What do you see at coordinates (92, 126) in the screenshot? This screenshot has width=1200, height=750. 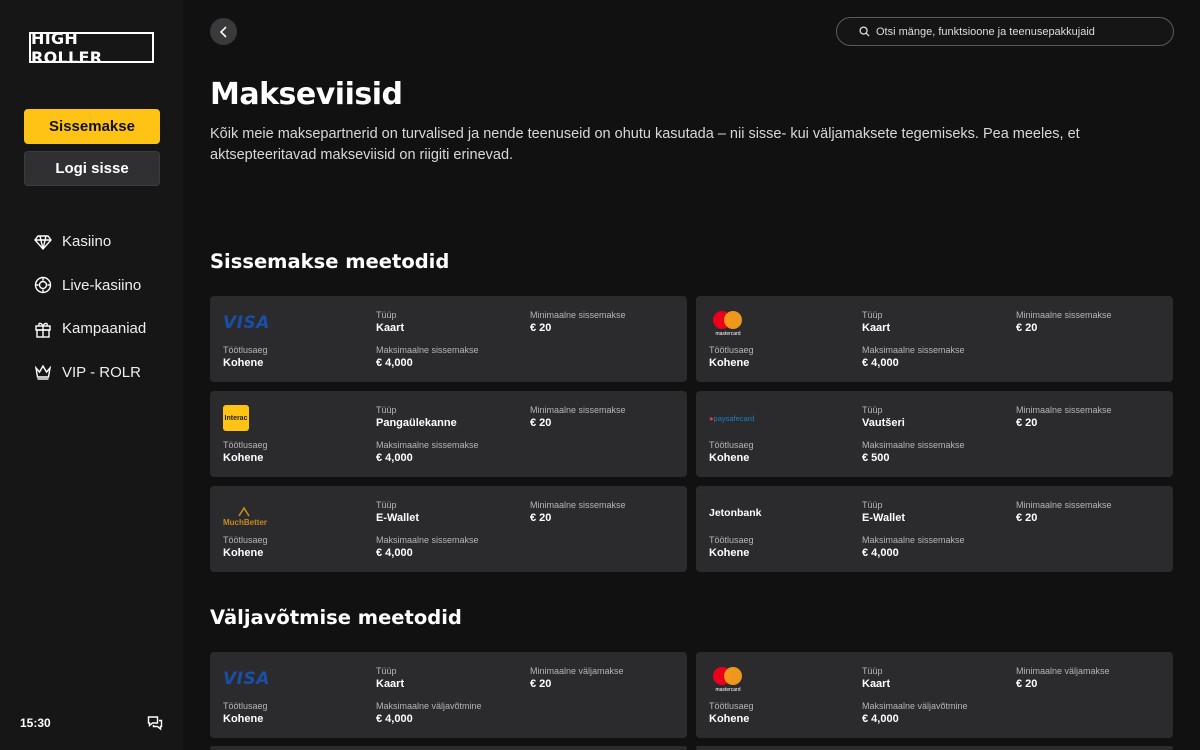 I see `deposit-button: Sissemakse` at bounding box center [92, 126].